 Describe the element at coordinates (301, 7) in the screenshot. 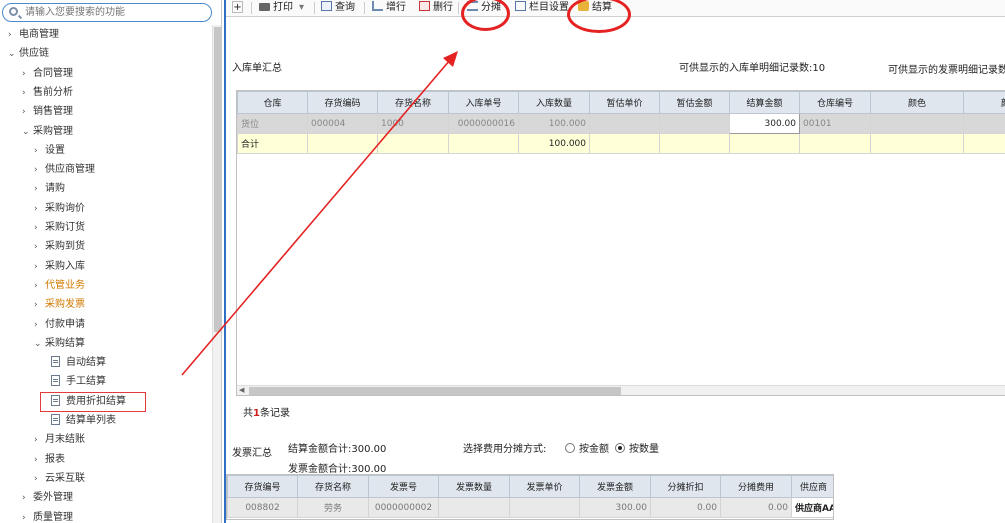

I see `dropdown-arrow-icon: ▾` at that location.